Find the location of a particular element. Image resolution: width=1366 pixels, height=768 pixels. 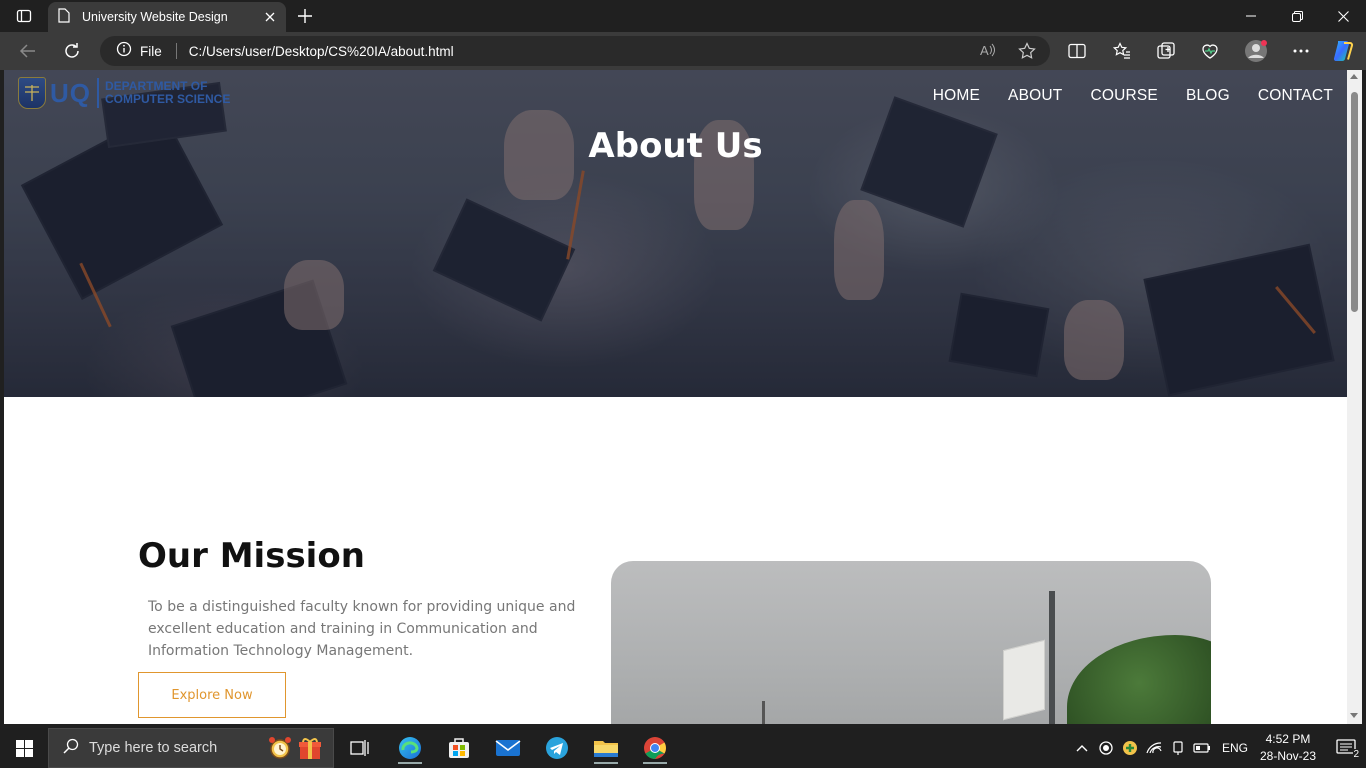

site-logo: UQ DEPARTMENT OF COMPUTER SCIENCE is located at coordinates (124, 93).